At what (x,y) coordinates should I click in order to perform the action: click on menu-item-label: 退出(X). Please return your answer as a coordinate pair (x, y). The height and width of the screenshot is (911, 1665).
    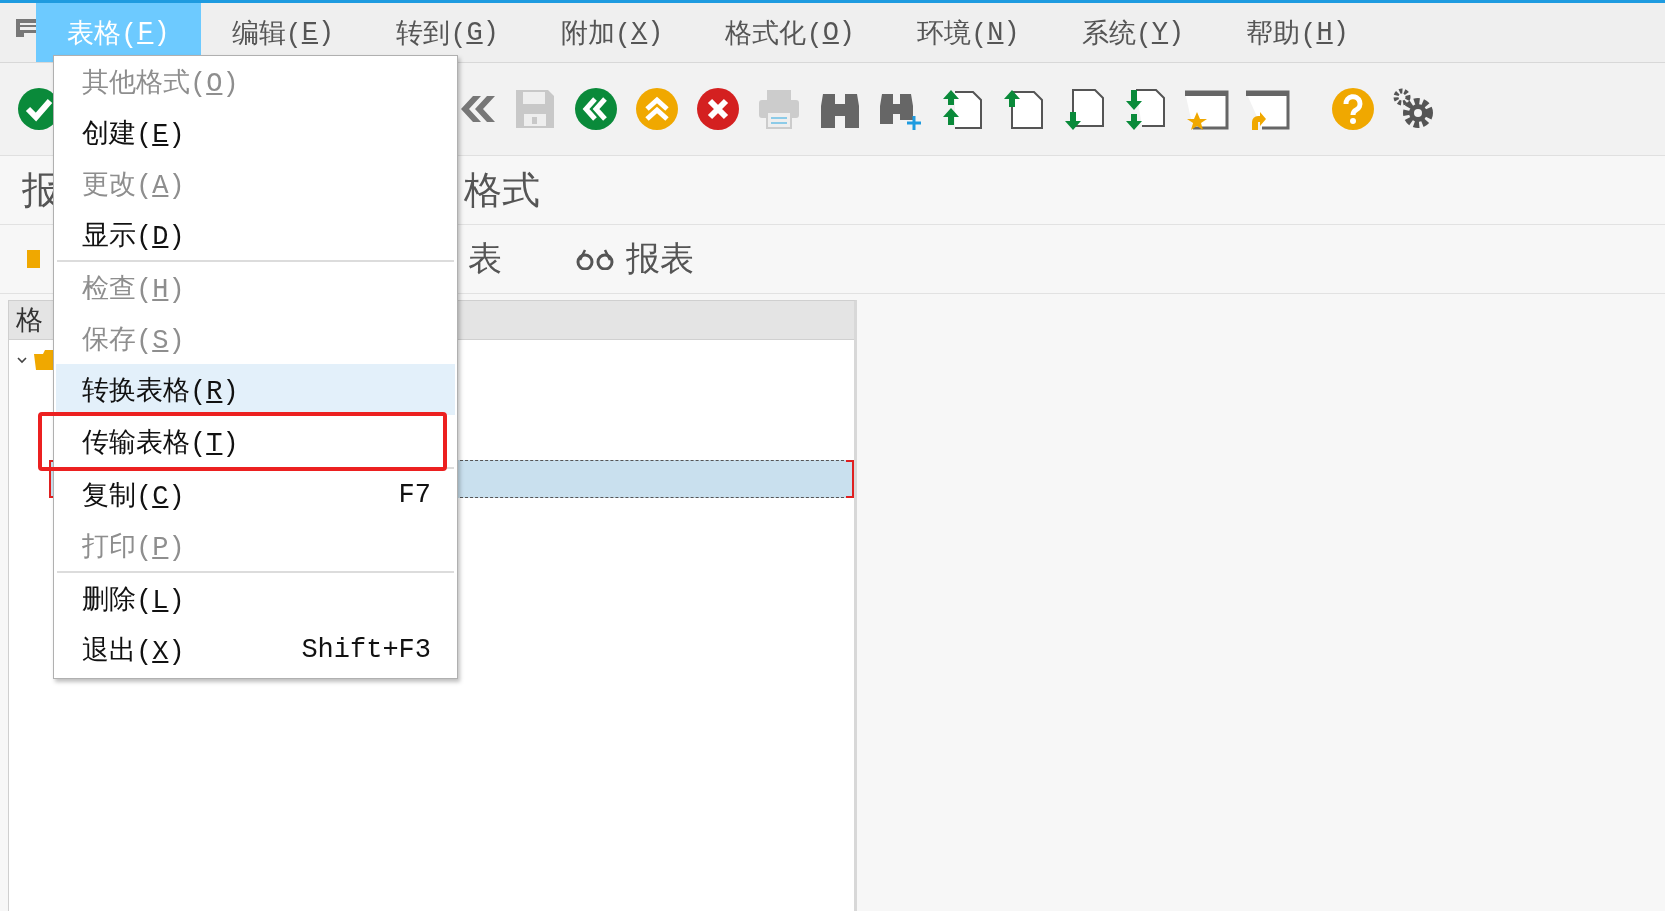
    Looking at the image, I should click on (133, 651).